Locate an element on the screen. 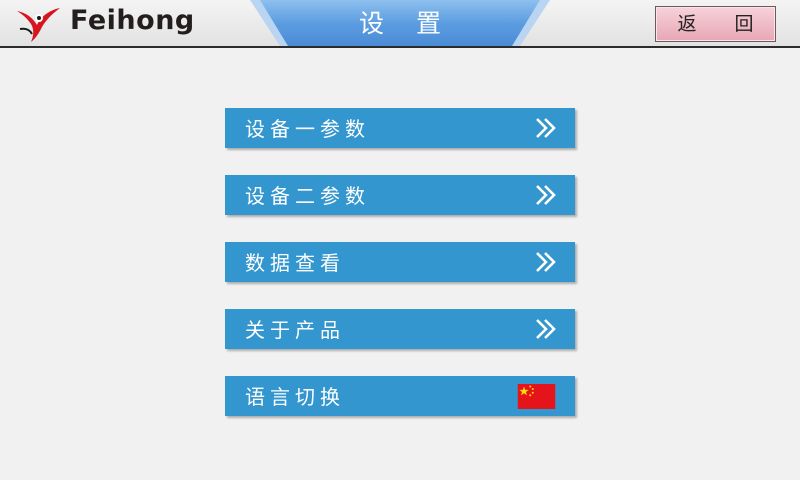  menu-item-label: 语言切换 is located at coordinates (295, 397).